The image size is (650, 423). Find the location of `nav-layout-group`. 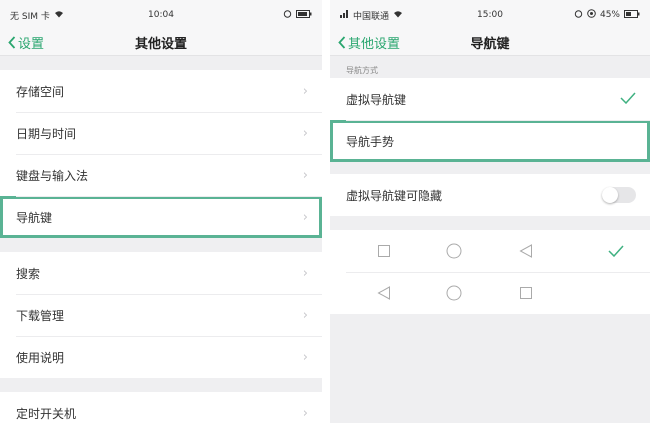

nav-layout-group is located at coordinates (490, 272).